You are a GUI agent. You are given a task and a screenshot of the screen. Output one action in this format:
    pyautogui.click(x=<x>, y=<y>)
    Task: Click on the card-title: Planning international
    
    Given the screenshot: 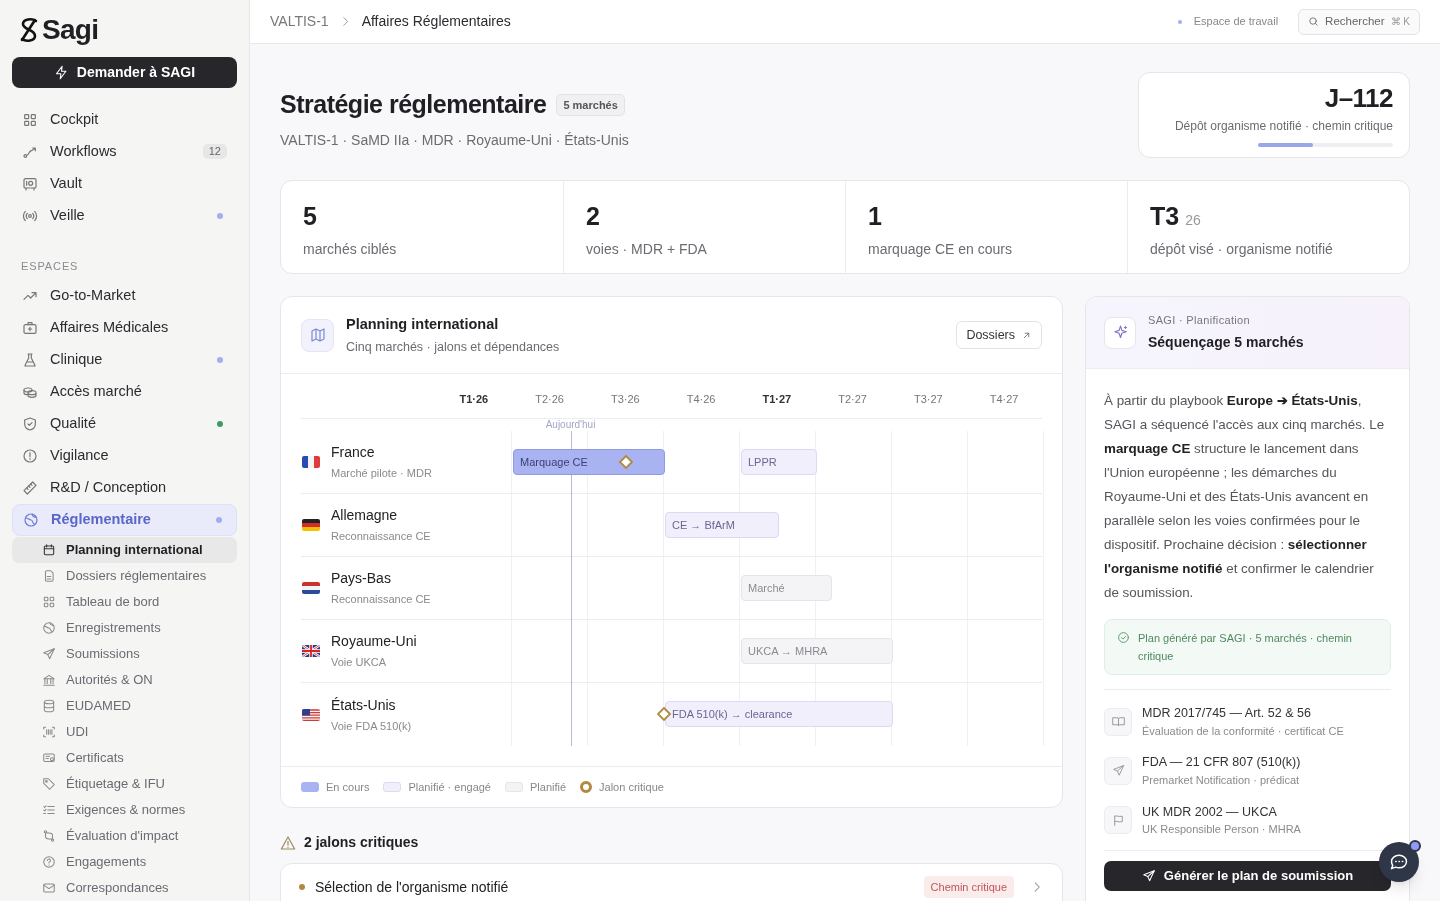 What is the action you would take?
    pyautogui.click(x=423, y=324)
    